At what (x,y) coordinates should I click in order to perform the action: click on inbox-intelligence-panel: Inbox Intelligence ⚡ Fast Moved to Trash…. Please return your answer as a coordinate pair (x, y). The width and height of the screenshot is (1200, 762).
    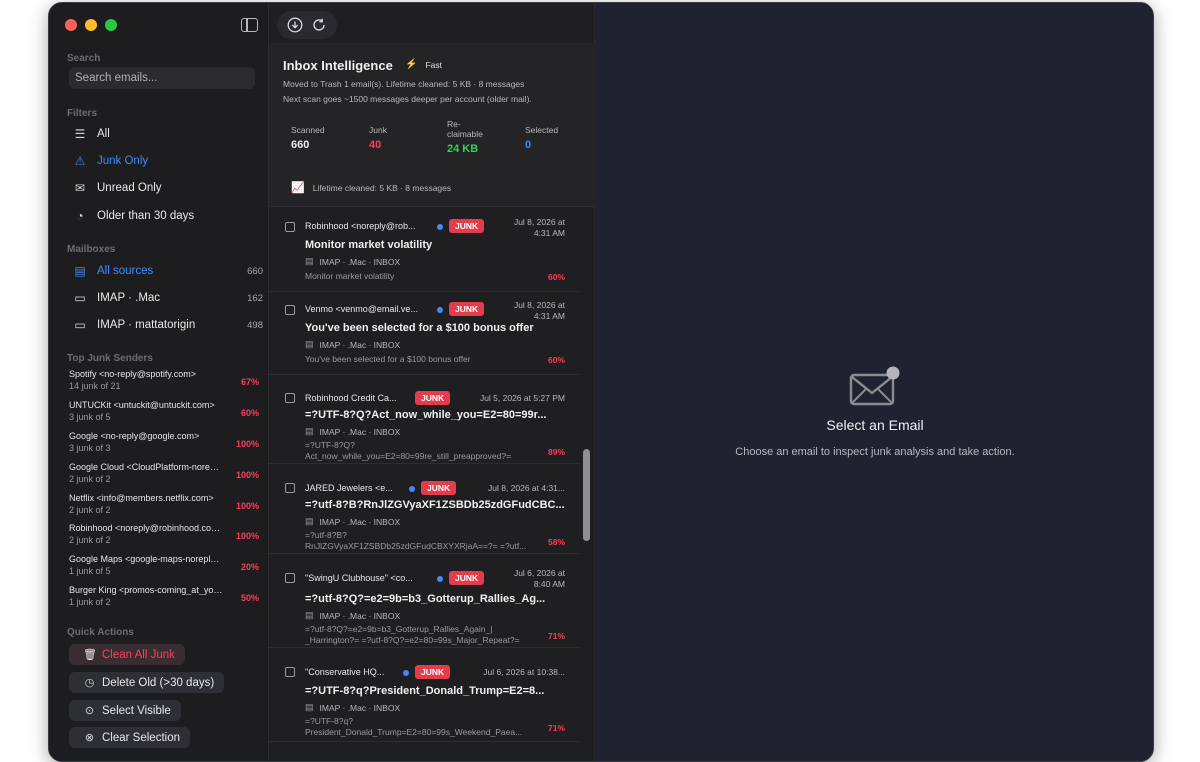
    Looking at the image, I should click on (432, 125).